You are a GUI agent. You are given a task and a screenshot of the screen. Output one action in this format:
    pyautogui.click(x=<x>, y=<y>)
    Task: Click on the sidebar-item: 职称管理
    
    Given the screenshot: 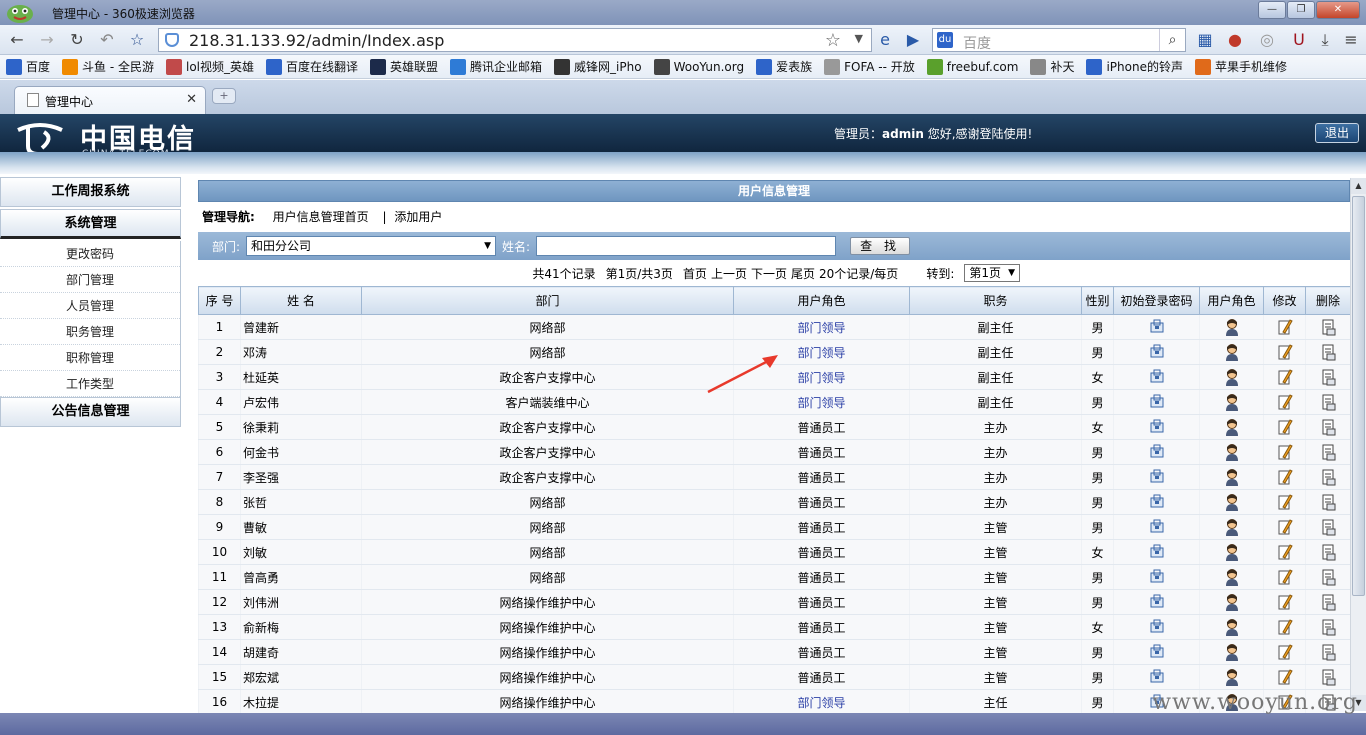 What is the action you would take?
    pyautogui.click(x=90, y=358)
    